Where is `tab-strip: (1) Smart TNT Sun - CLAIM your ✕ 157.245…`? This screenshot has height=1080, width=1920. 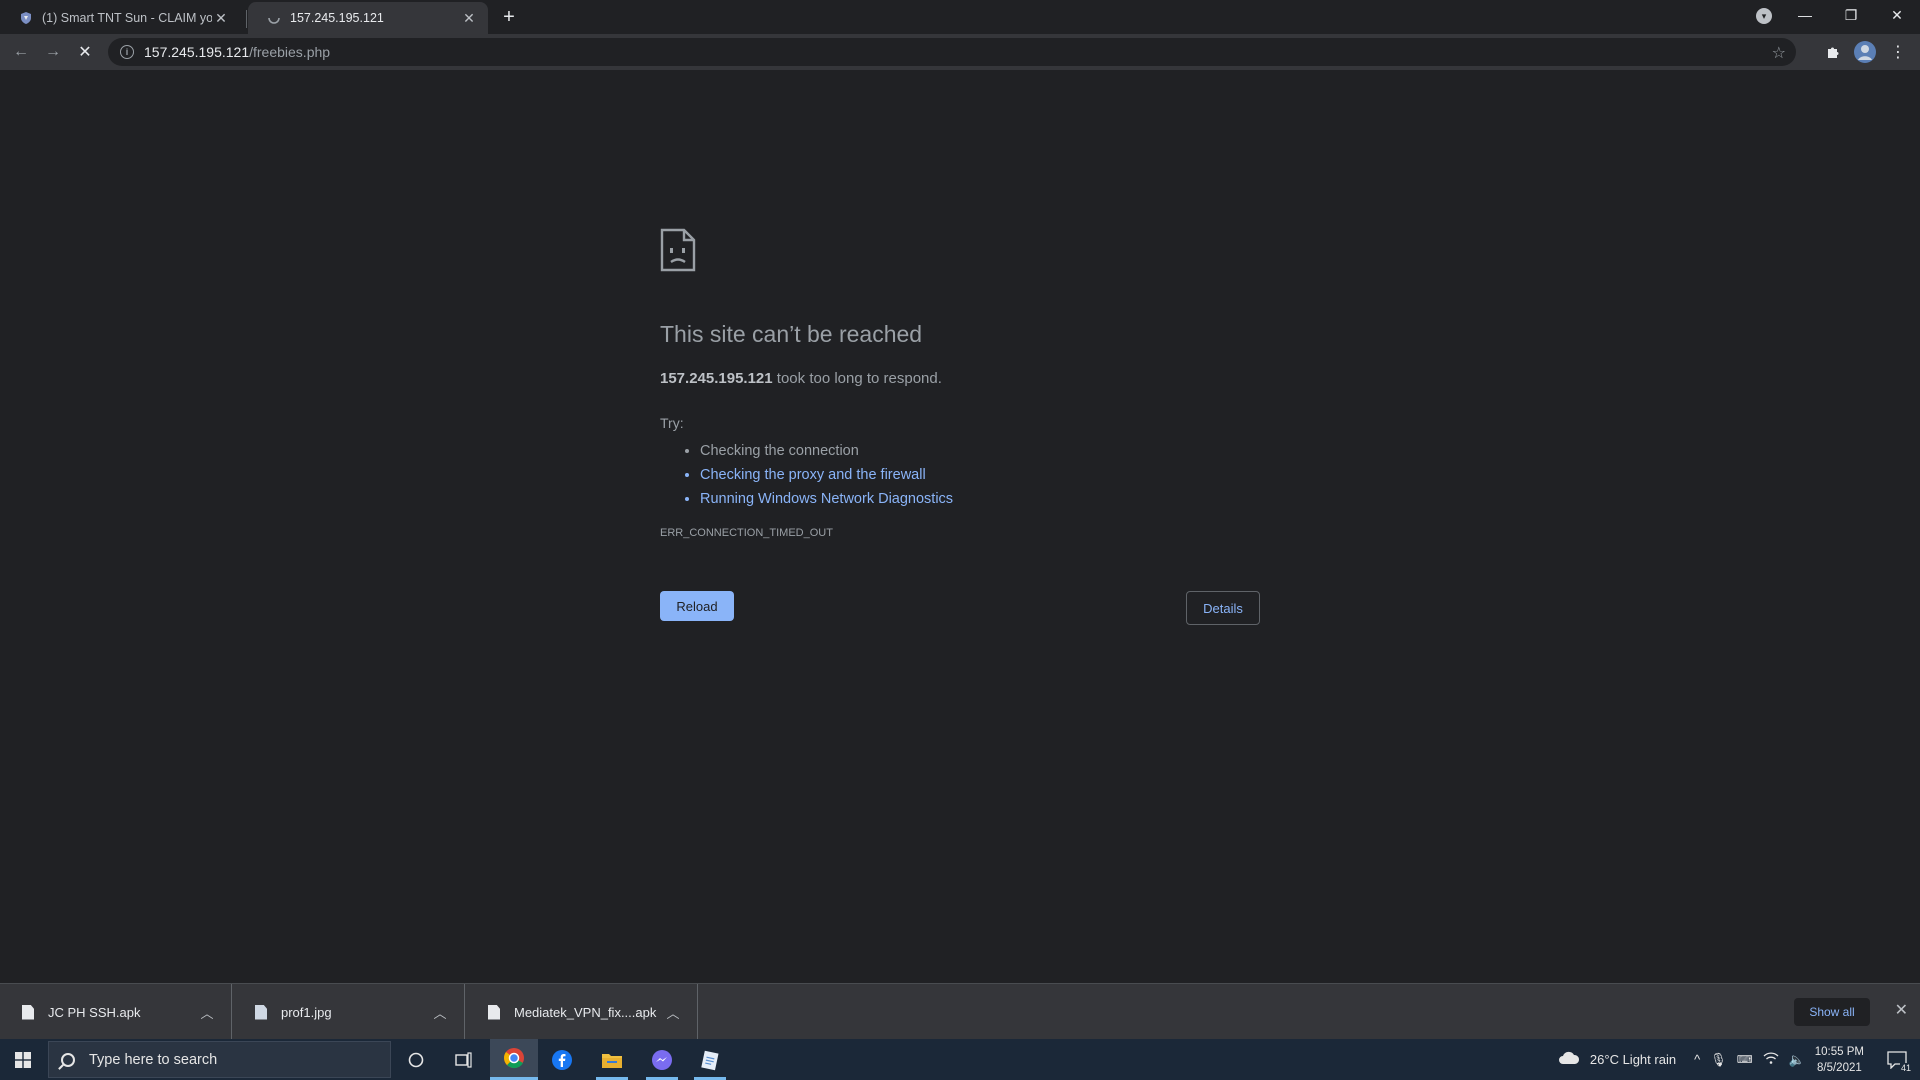
tab-strip: (1) Smart TNT Sun - CLAIM your ✕ 157.245… is located at coordinates (960, 17).